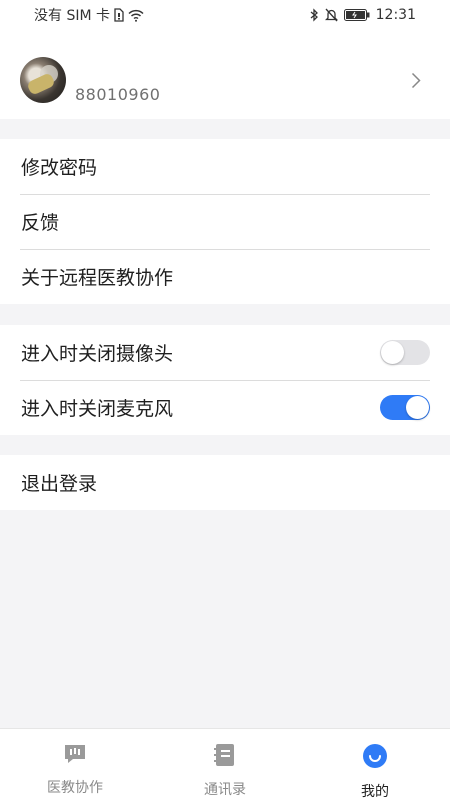  Describe the element at coordinates (40, 223) in the screenshot. I see `feedback-label: 反馈` at that location.